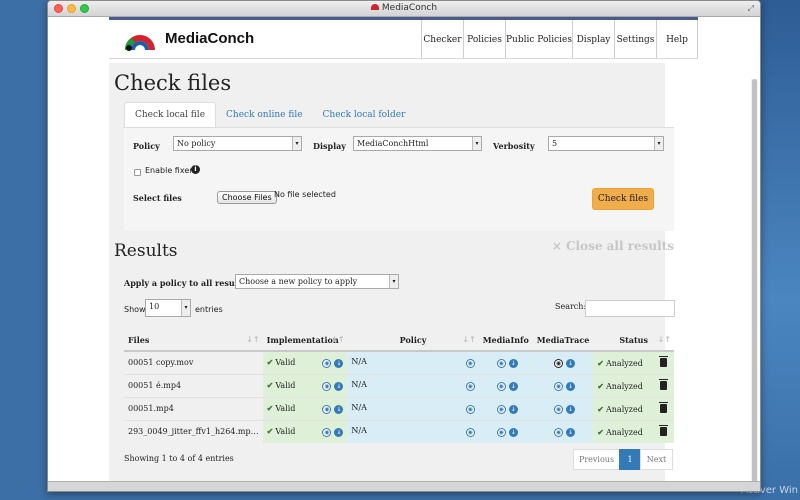 Image resolution: width=800 pixels, height=500 pixels. What do you see at coordinates (442, 39) in the screenshot?
I see `nav-checker: Checker` at bounding box center [442, 39].